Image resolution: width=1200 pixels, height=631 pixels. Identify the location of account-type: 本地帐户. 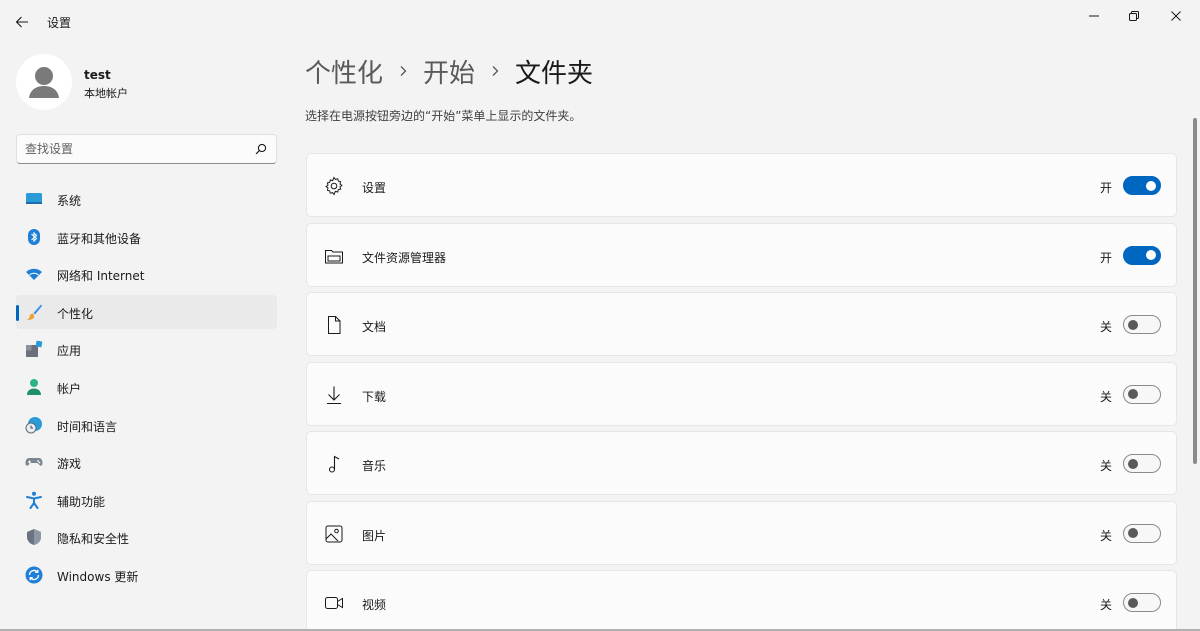
(106, 93).